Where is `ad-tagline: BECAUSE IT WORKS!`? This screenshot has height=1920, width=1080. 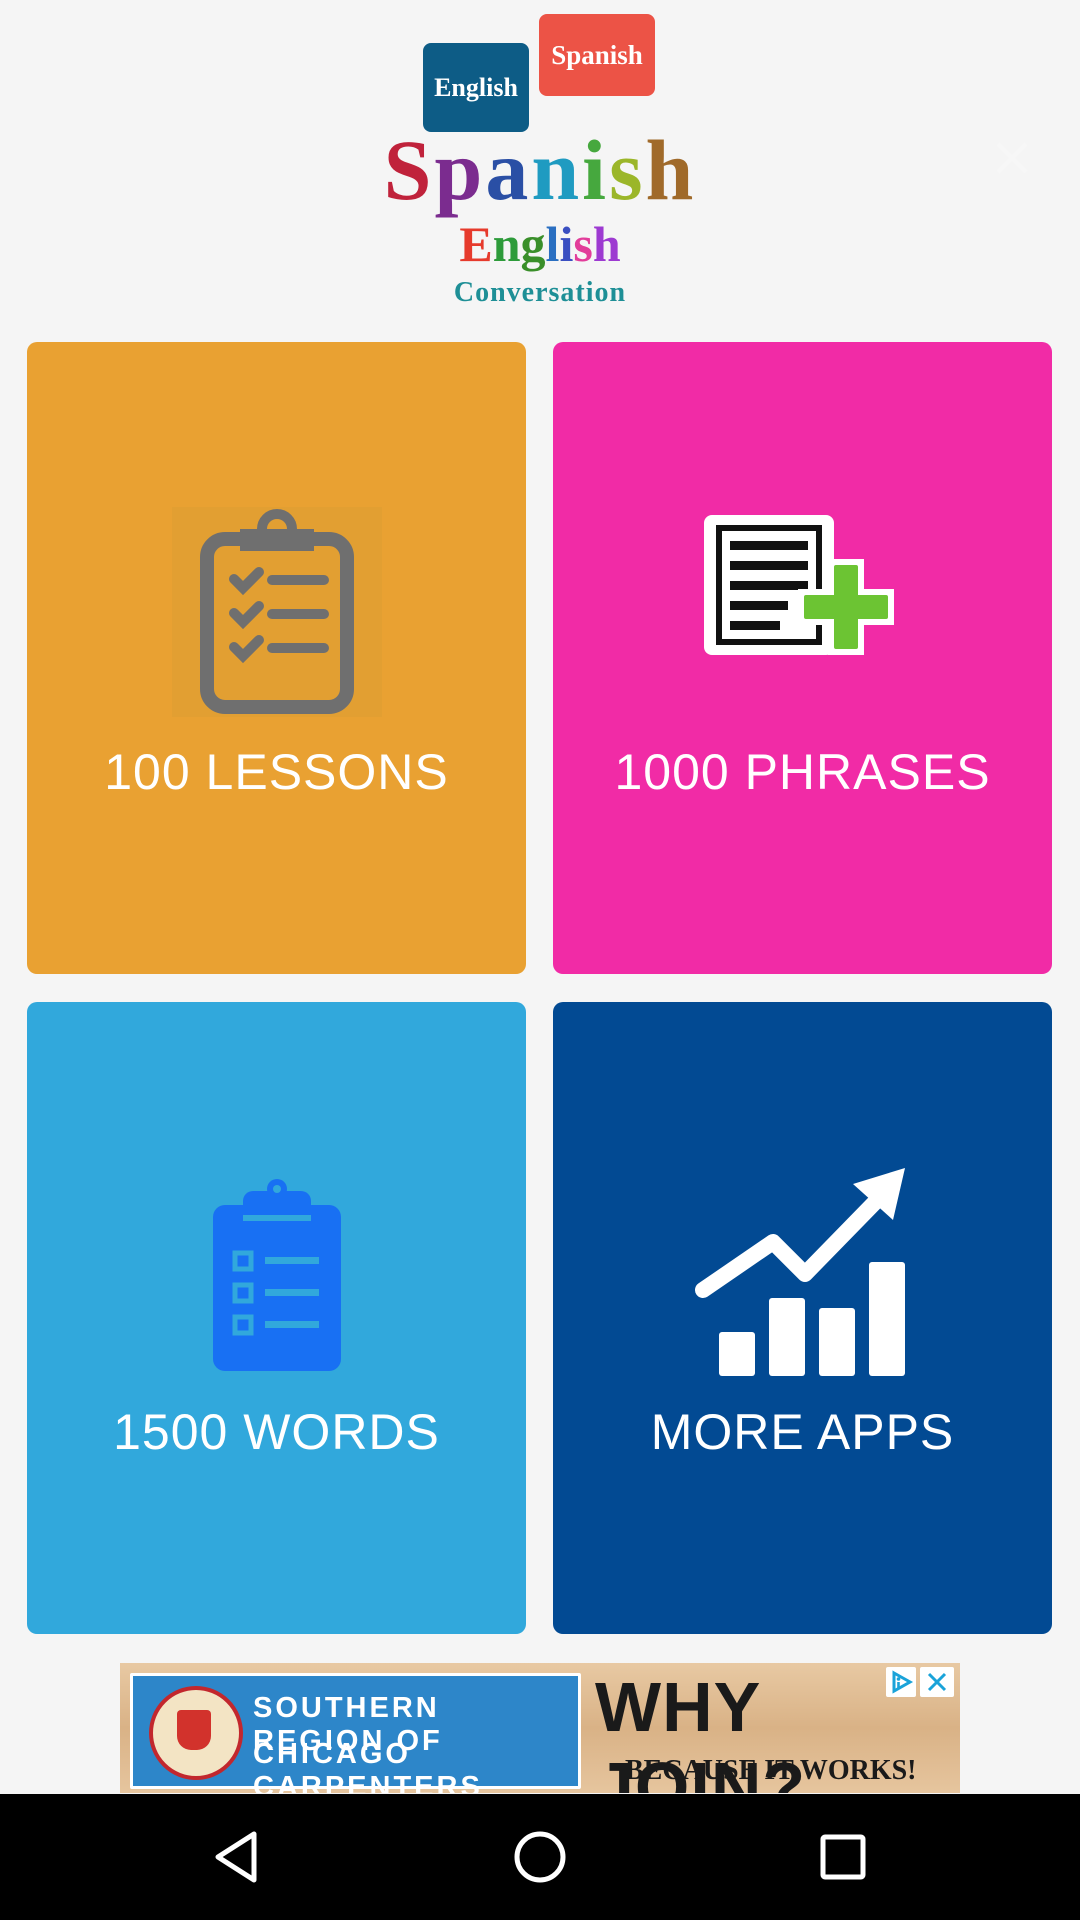
ad-tagline: BECAUSE IT WORKS! is located at coordinates (771, 1770).